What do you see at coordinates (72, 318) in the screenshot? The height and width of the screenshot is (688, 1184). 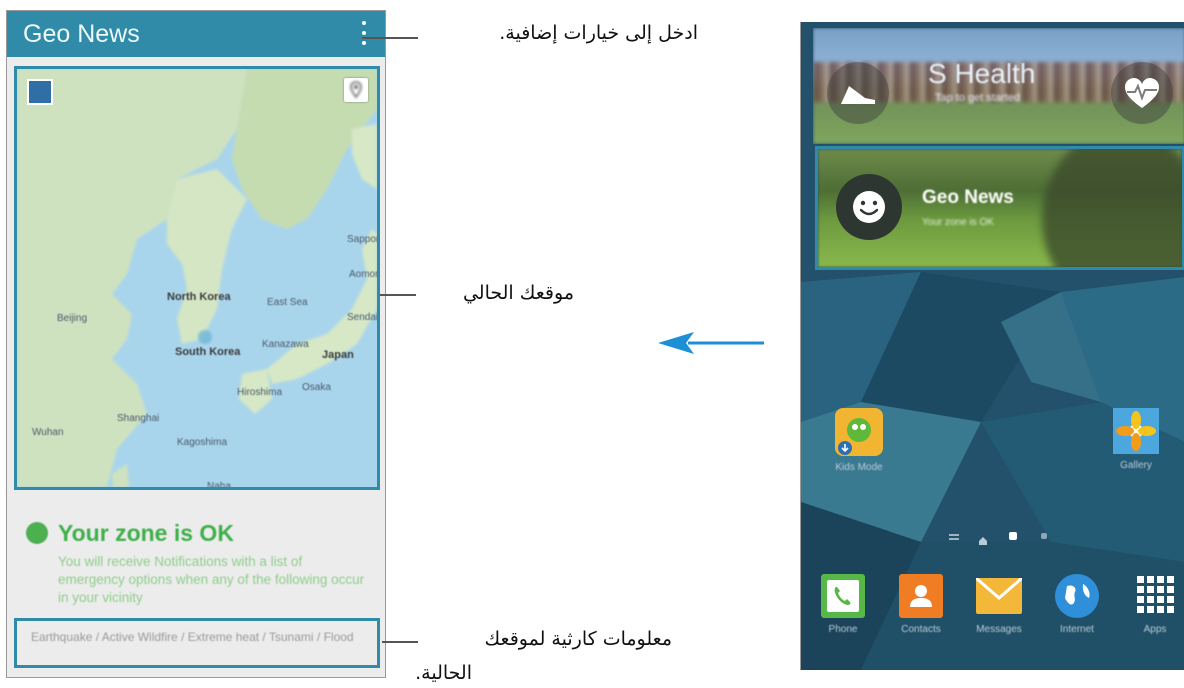 I see `map-label: Beijing` at bounding box center [72, 318].